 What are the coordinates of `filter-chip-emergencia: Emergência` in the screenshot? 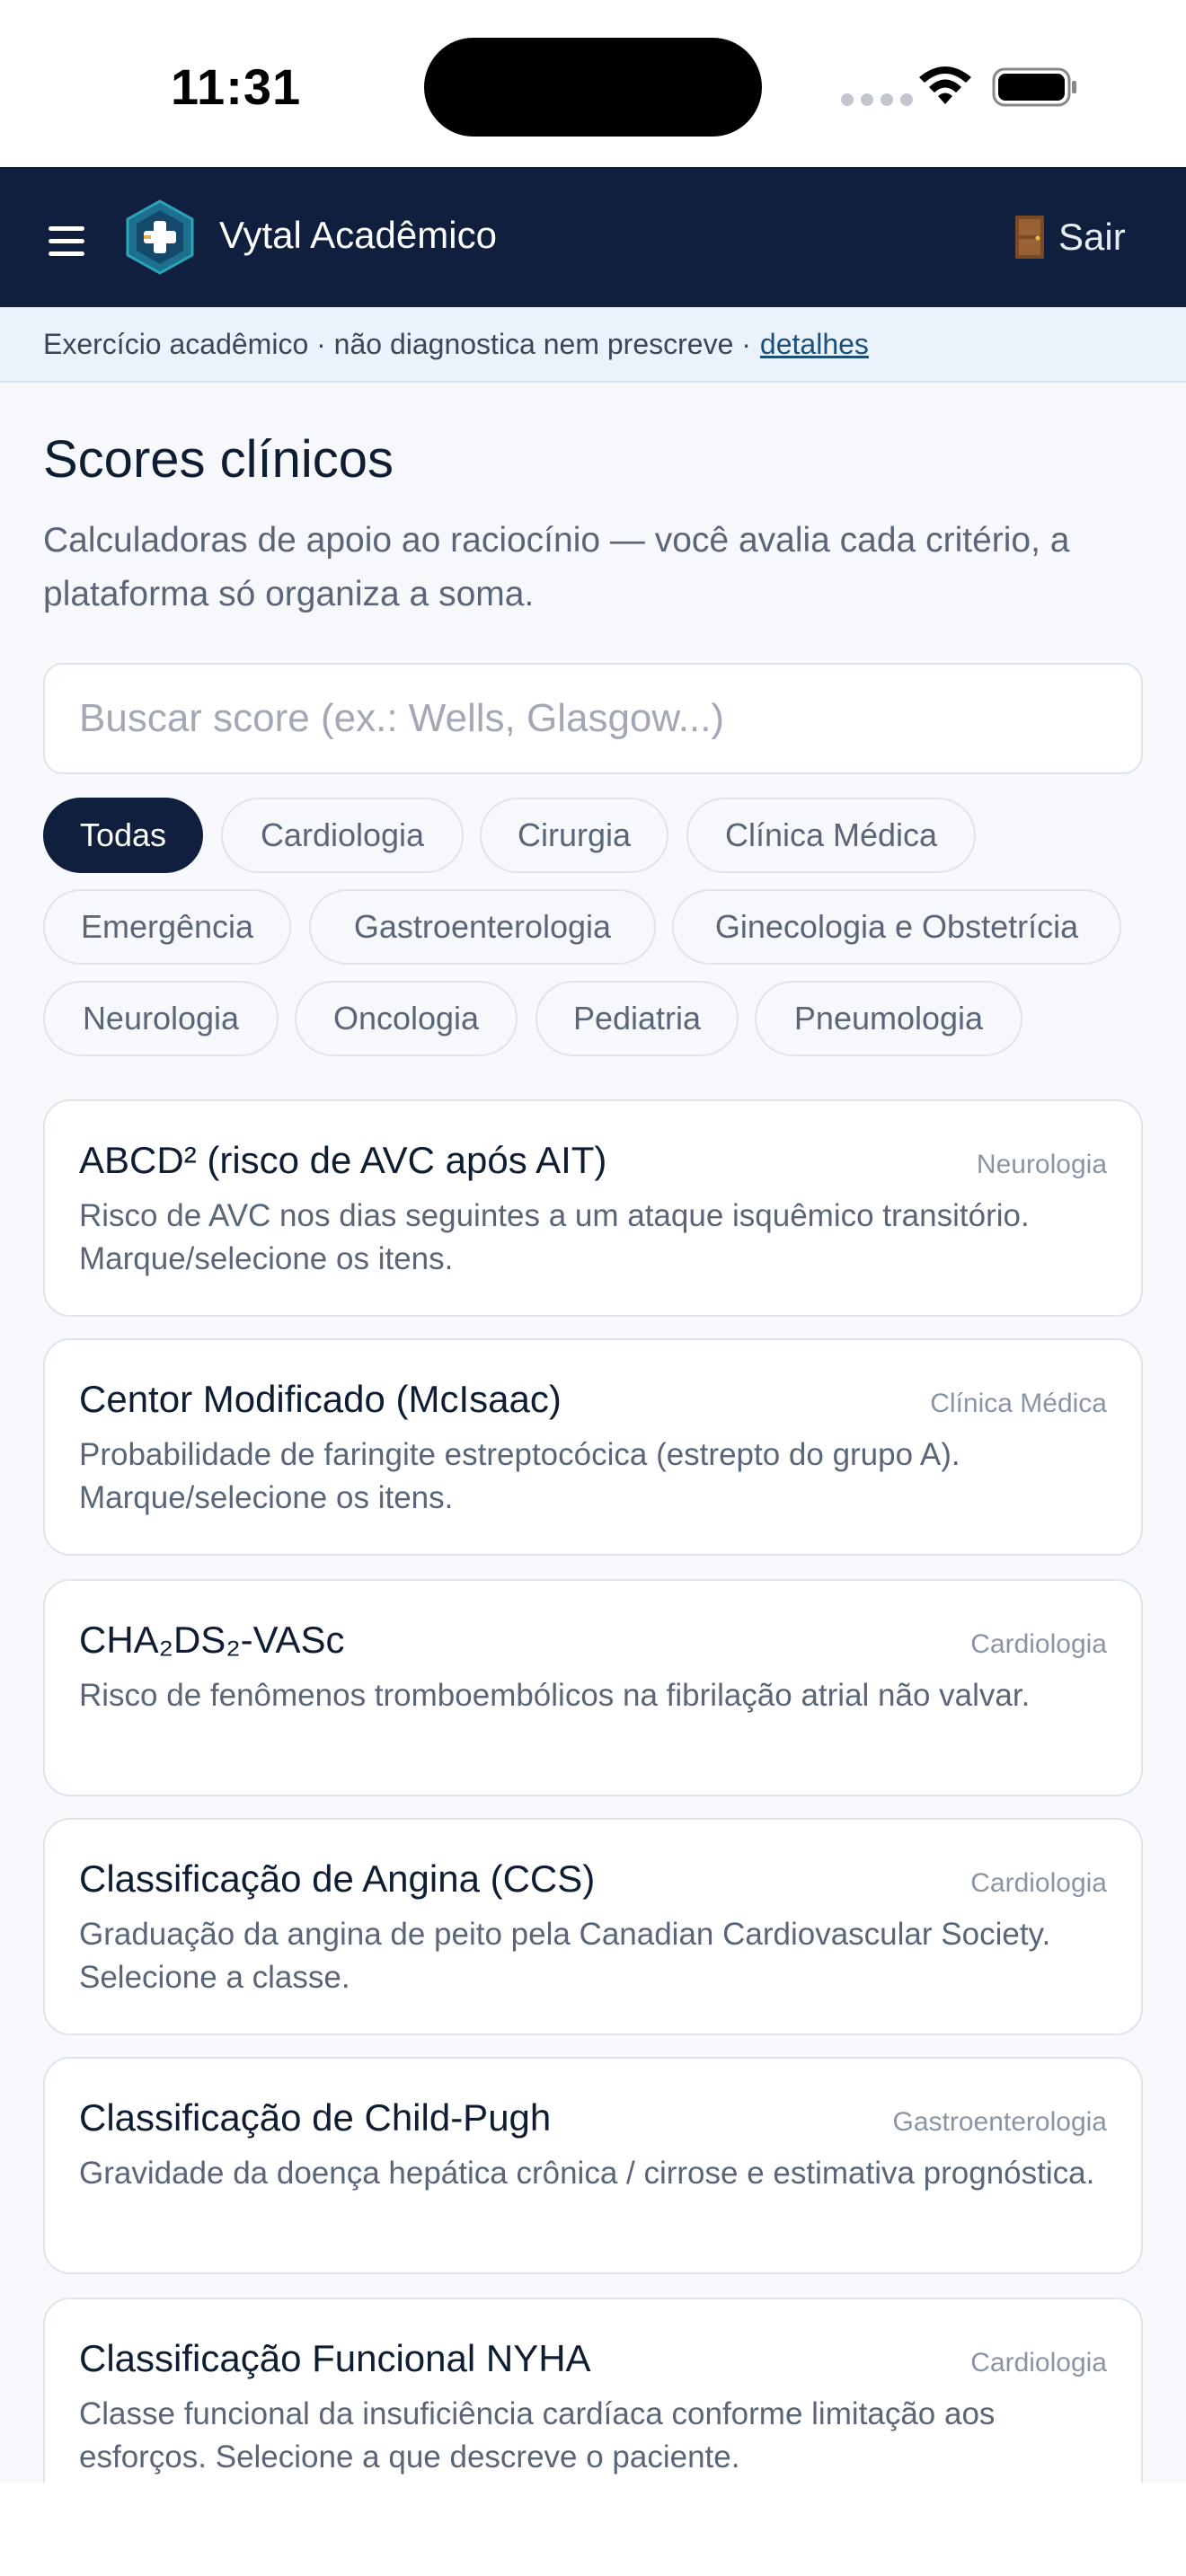 It's located at (167, 927).